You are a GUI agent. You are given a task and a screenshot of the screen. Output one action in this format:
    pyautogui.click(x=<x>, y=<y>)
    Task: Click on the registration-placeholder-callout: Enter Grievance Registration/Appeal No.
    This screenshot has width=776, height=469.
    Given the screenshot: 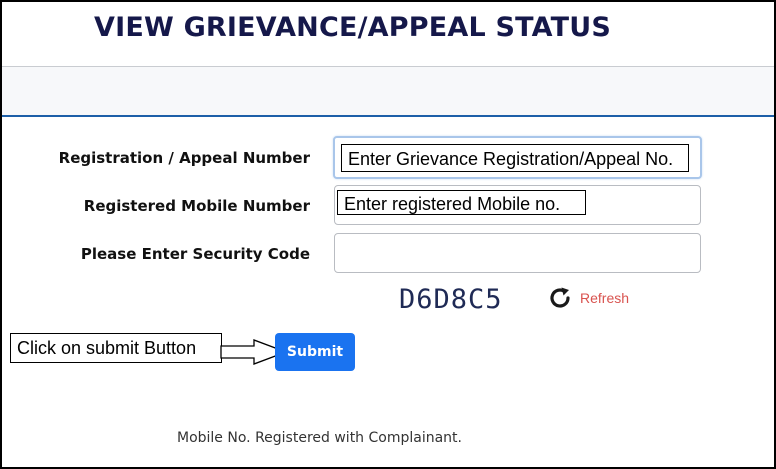 What is the action you would take?
    pyautogui.click(x=515, y=158)
    